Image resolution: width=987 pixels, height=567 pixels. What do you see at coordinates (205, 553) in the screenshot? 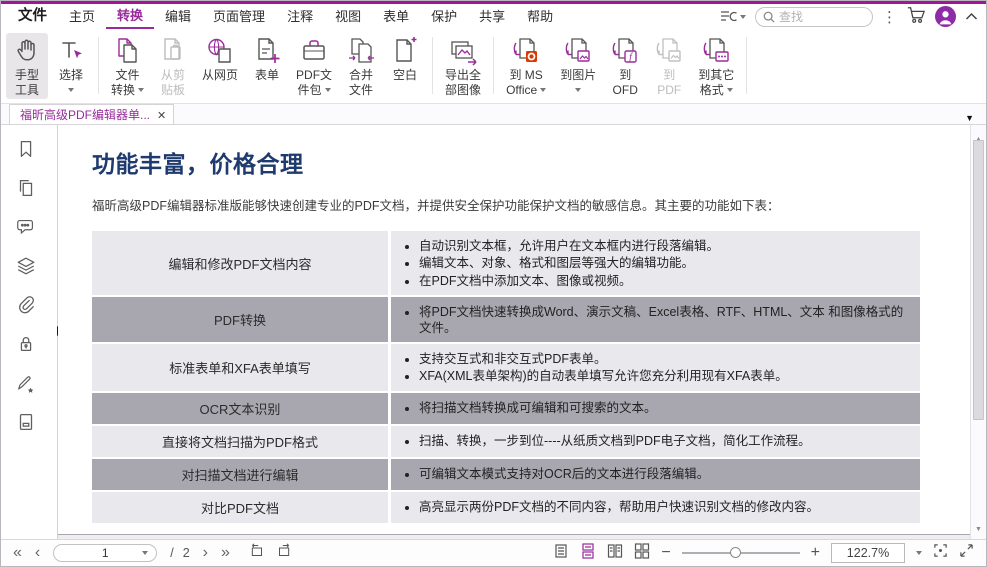
I see `next-page-button` at bounding box center [205, 553].